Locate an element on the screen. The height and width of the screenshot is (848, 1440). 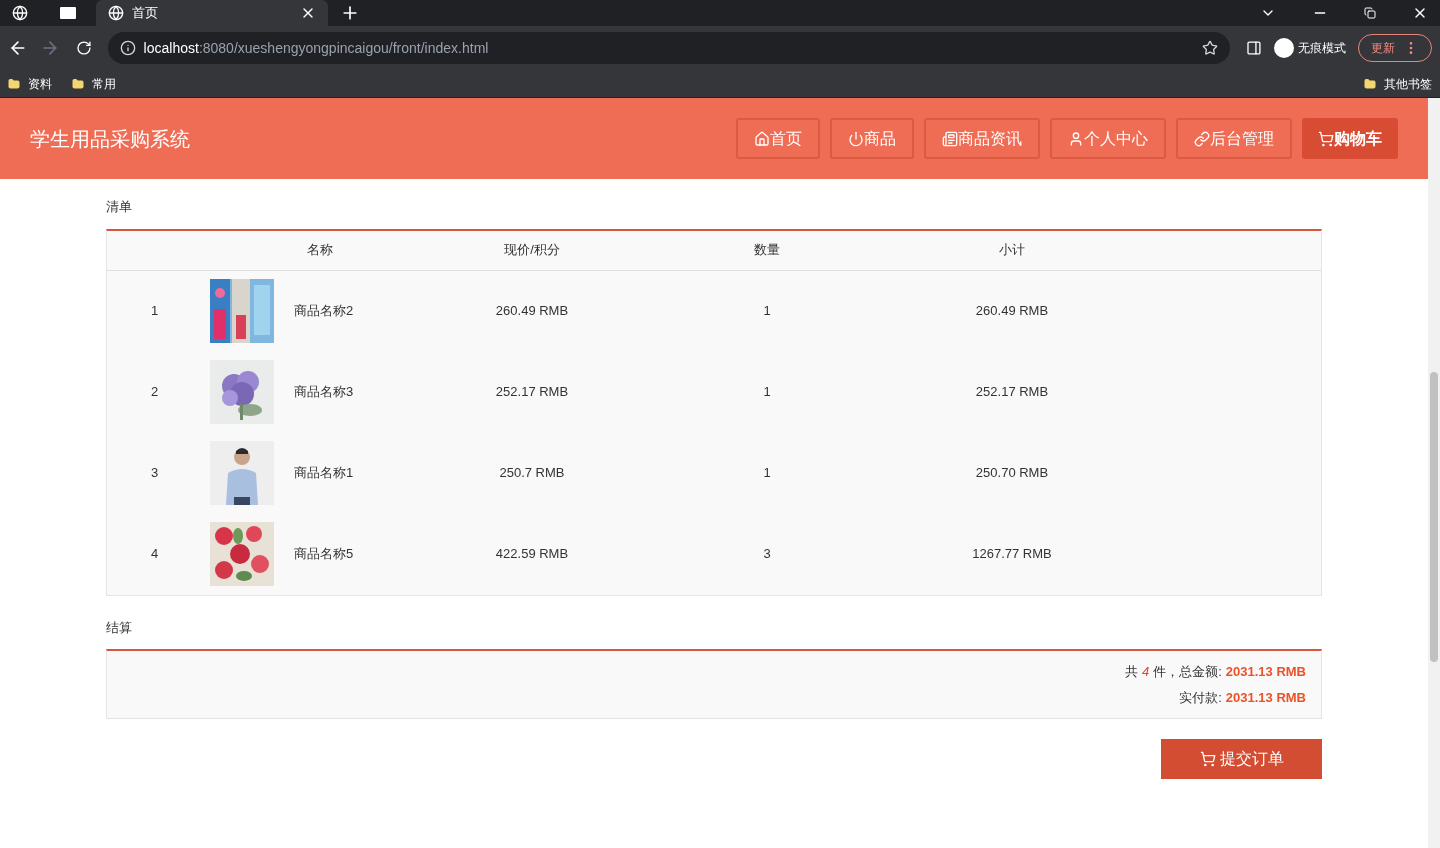
column-header: 名称 is located at coordinates (319, 250).